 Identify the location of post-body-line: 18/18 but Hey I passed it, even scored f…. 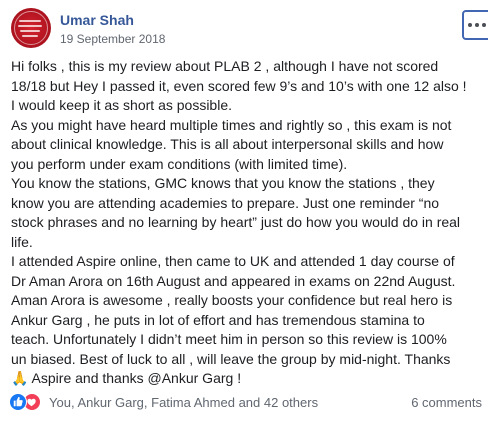
(239, 85).